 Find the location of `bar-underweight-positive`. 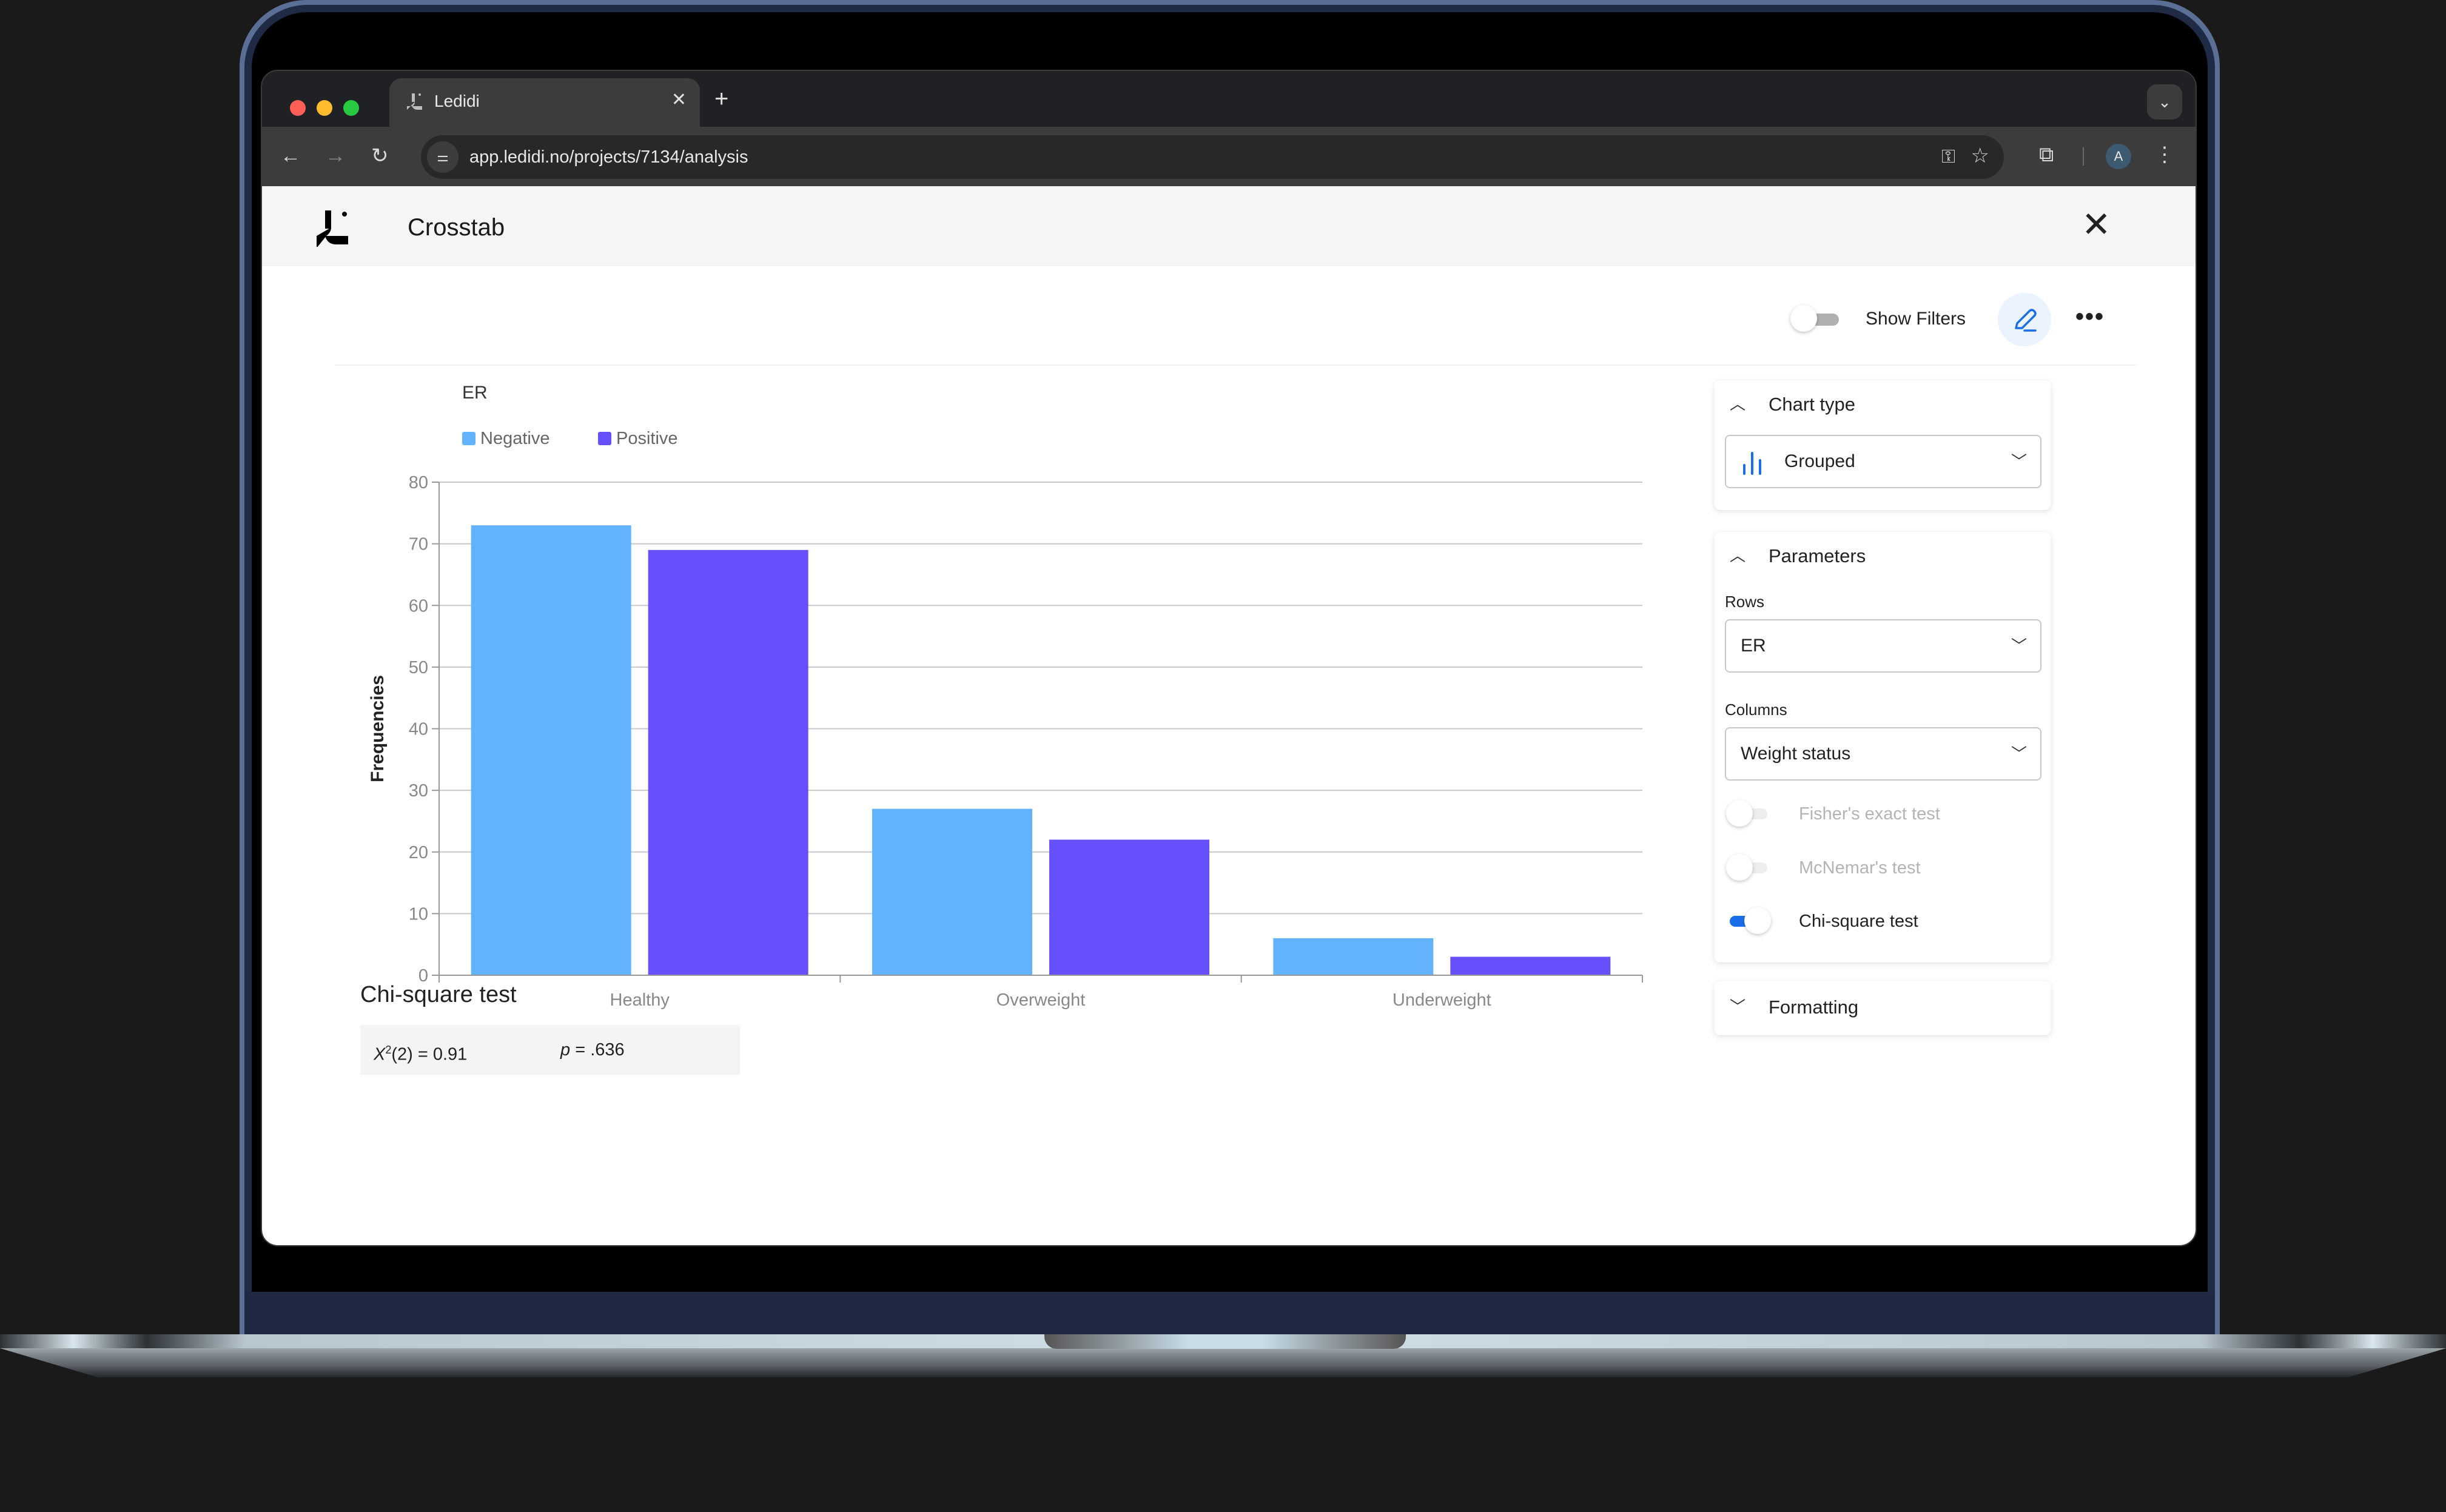

bar-underweight-positive is located at coordinates (1531, 965).